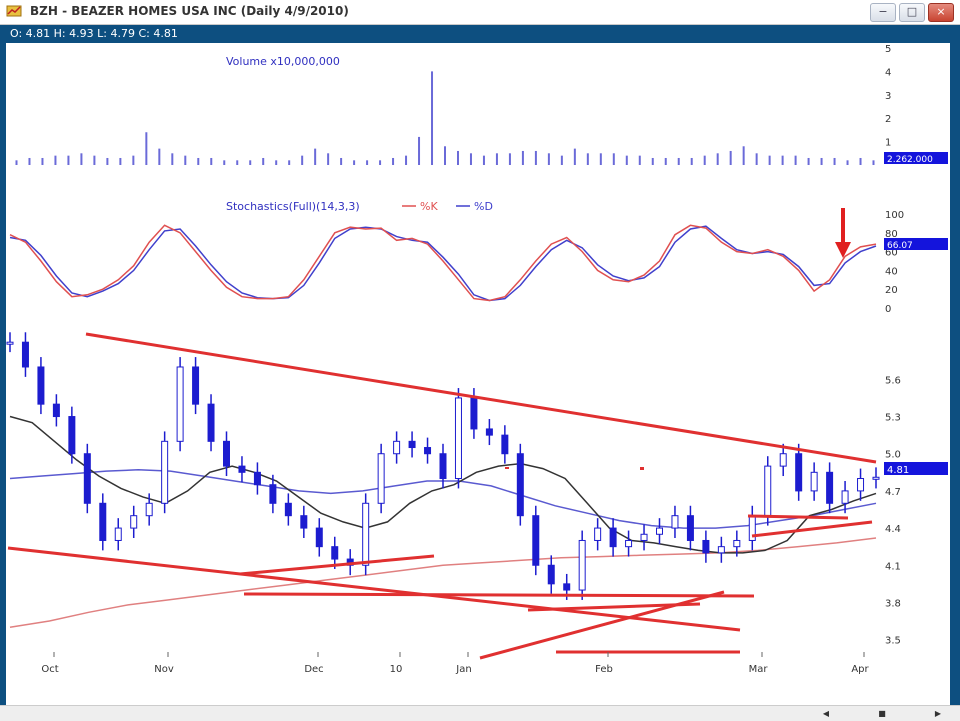 Image resolution: width=960 pixels, height=721 pixels. Describe the element at coordinates (483, 206) in the screenshot. I see `legend-d-label: %D` at that location.